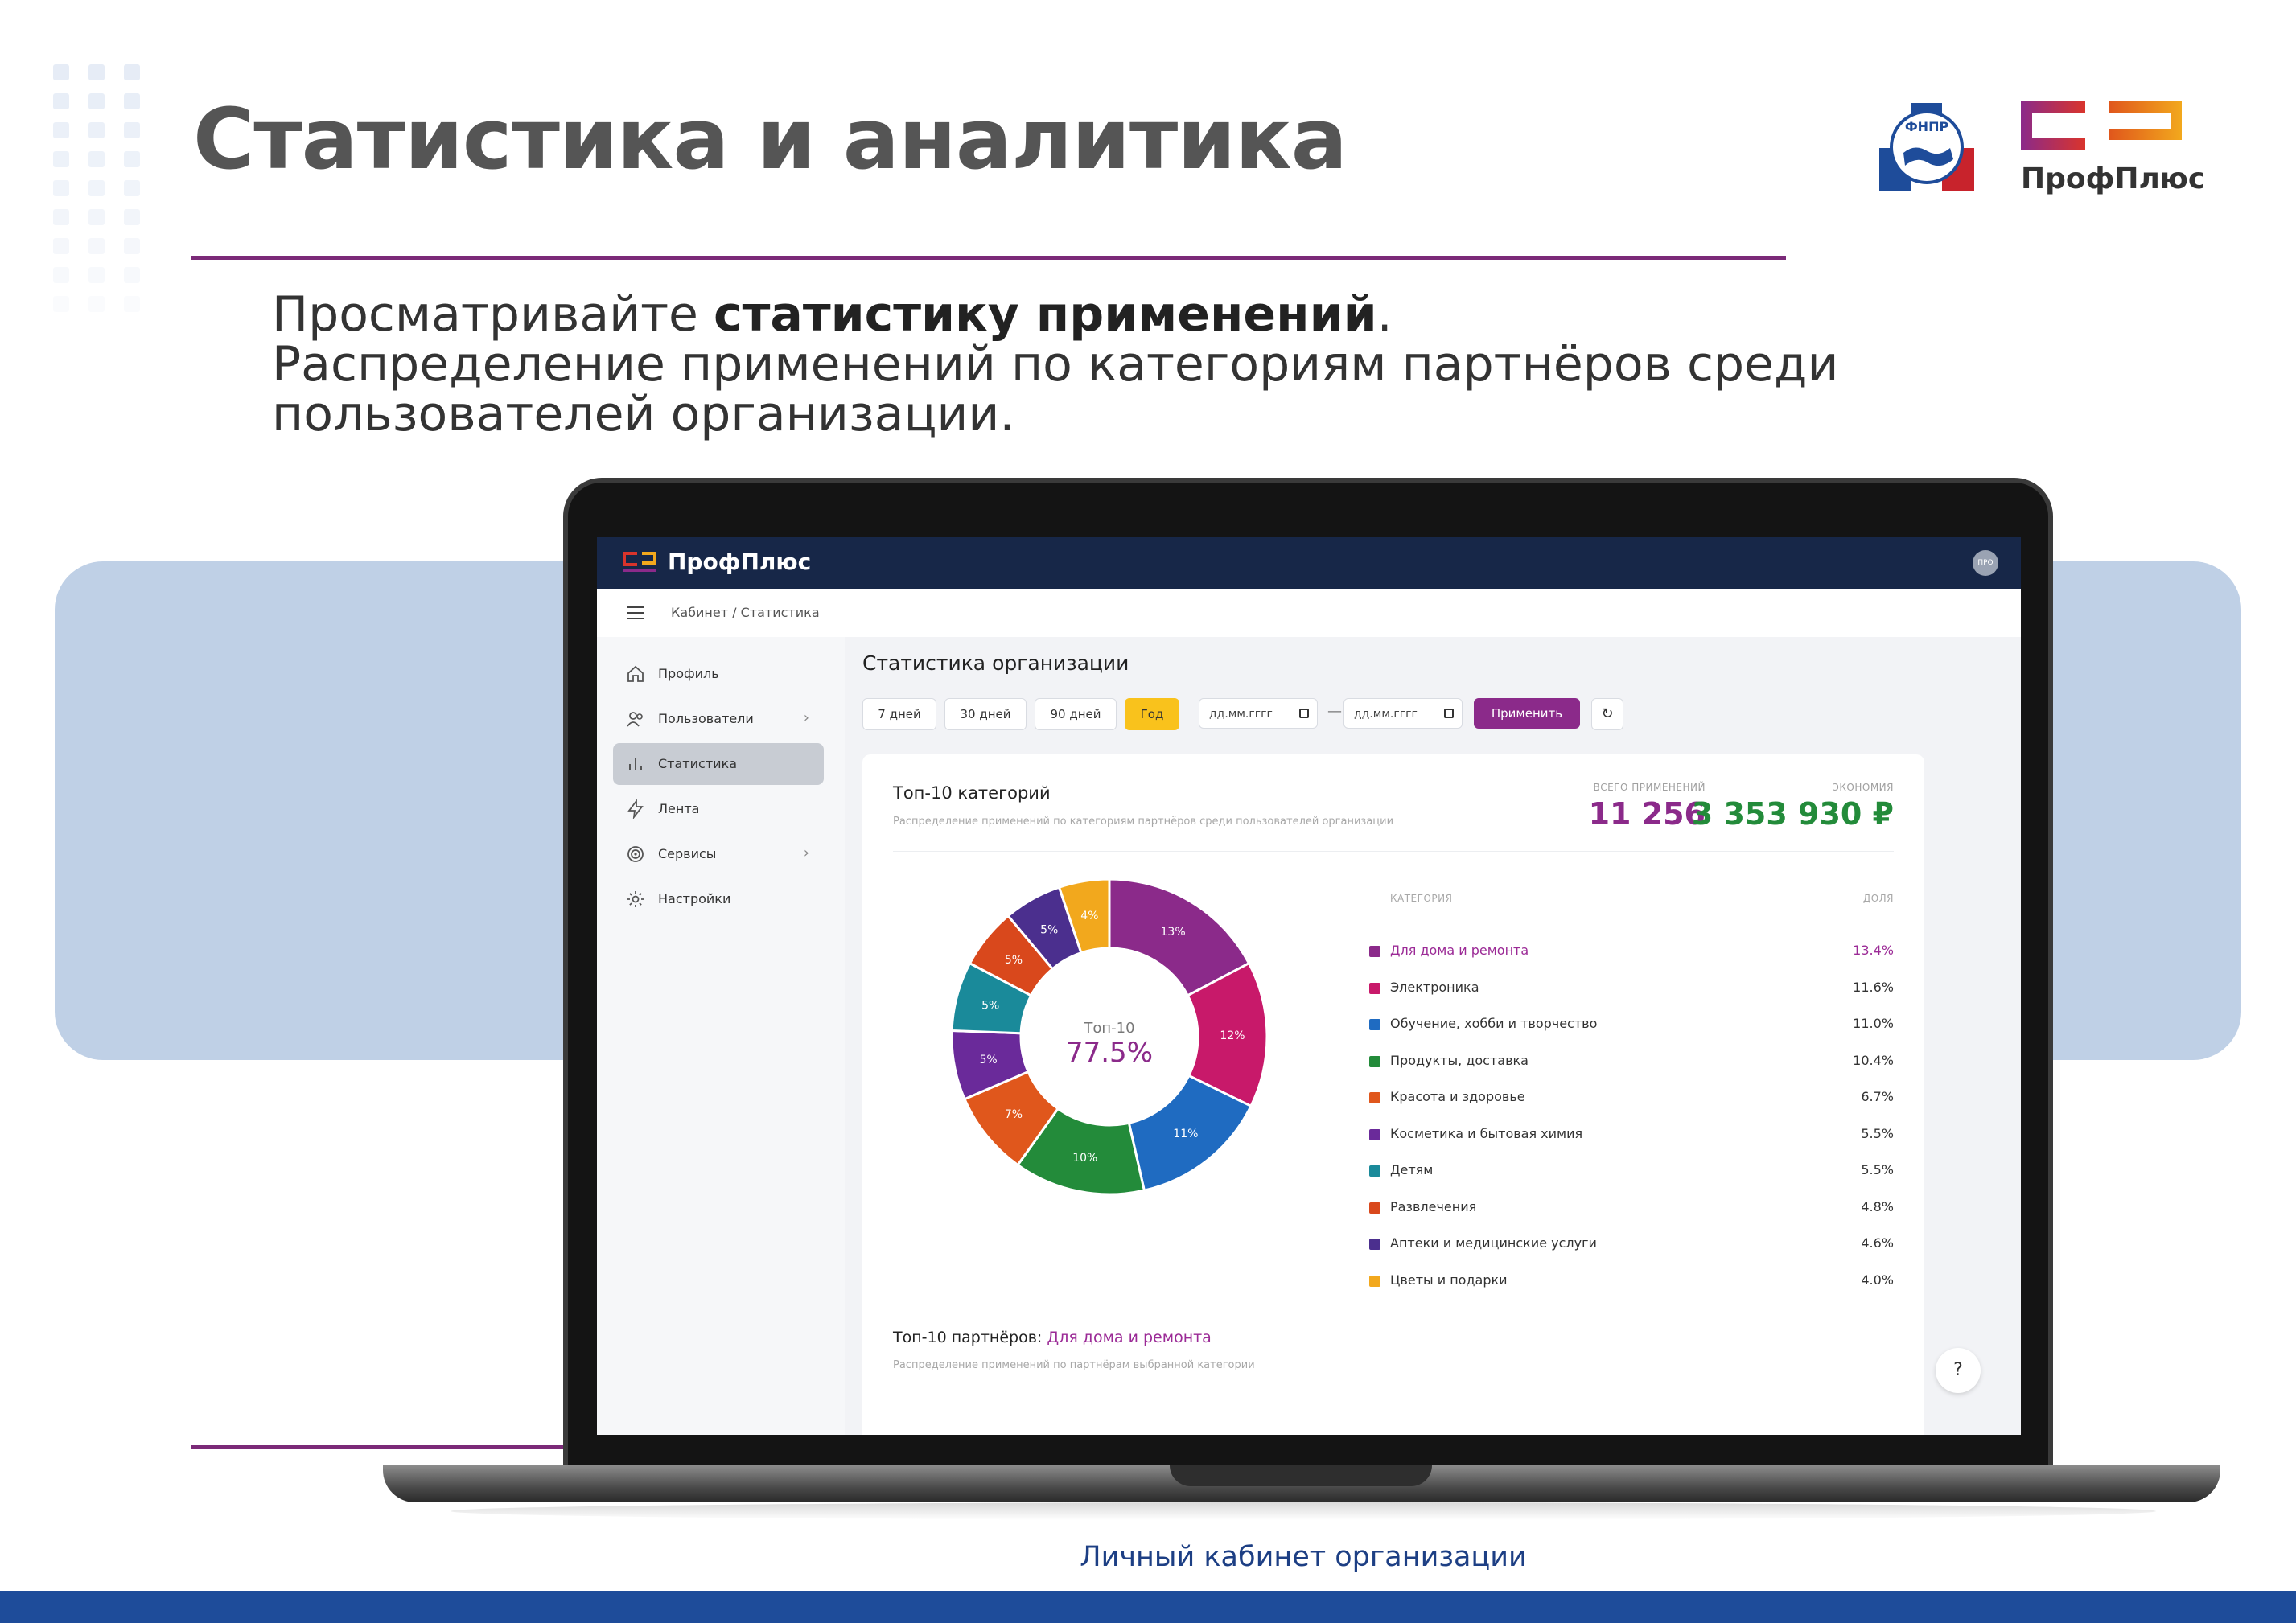  What do you see at coordinates (635, 764) in the screenshot?
I see `bar-chart-icon` at bounding box center [635, 764].